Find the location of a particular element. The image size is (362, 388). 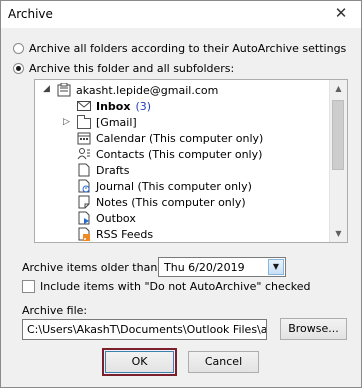

archive-this-radio is located at coordinates (18, 68).